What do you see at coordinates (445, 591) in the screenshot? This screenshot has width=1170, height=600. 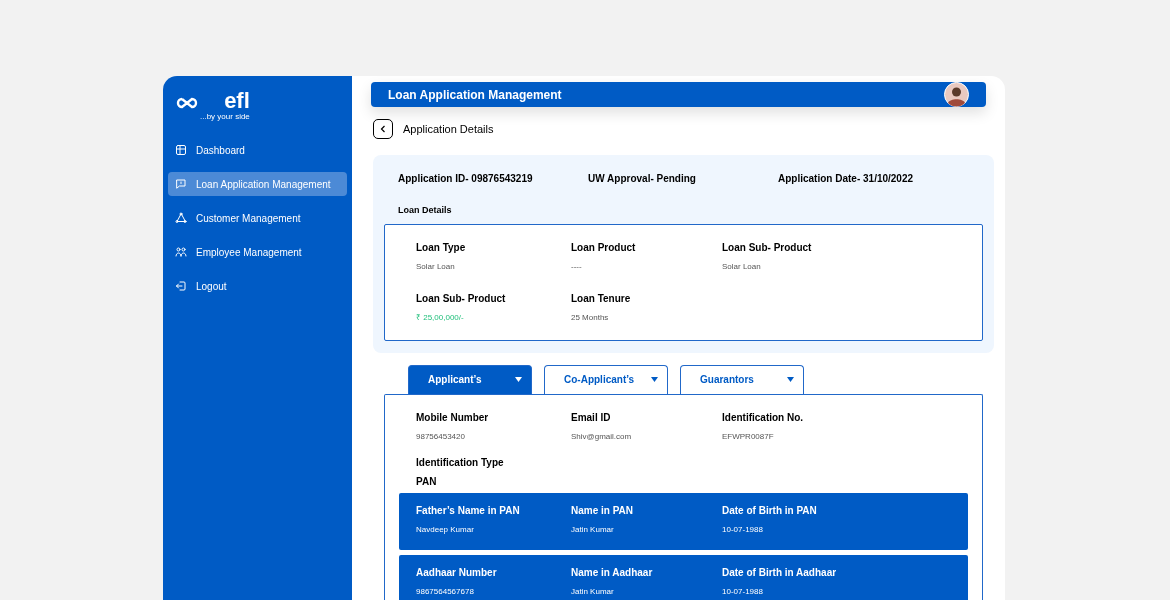 I see `field-value: 9867564567678` at bounding box center [445, 591].